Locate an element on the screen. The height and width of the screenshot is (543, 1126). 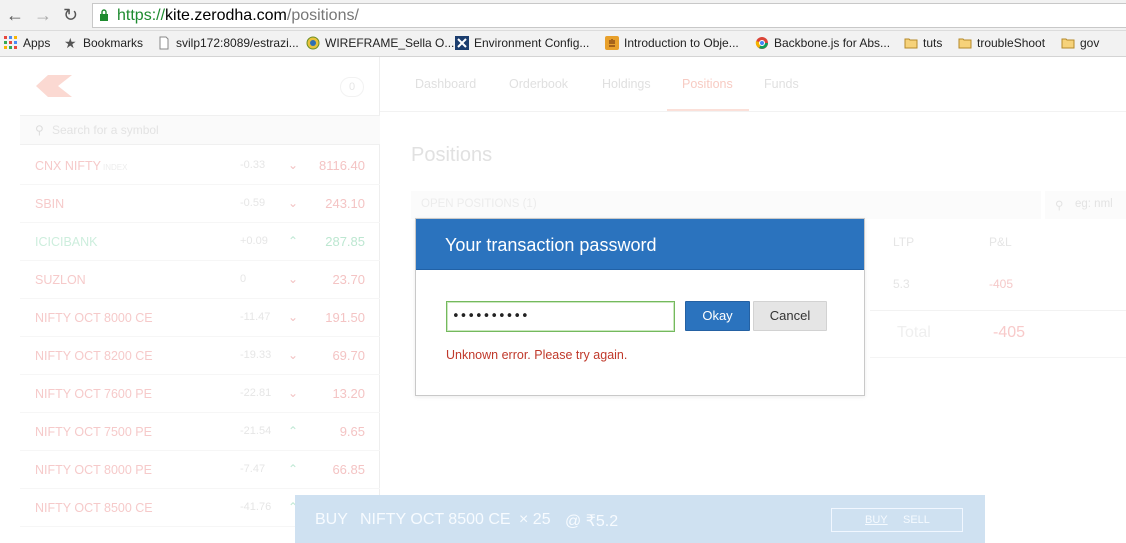
change-value: -41.76 is located at coordinates (256, 507).